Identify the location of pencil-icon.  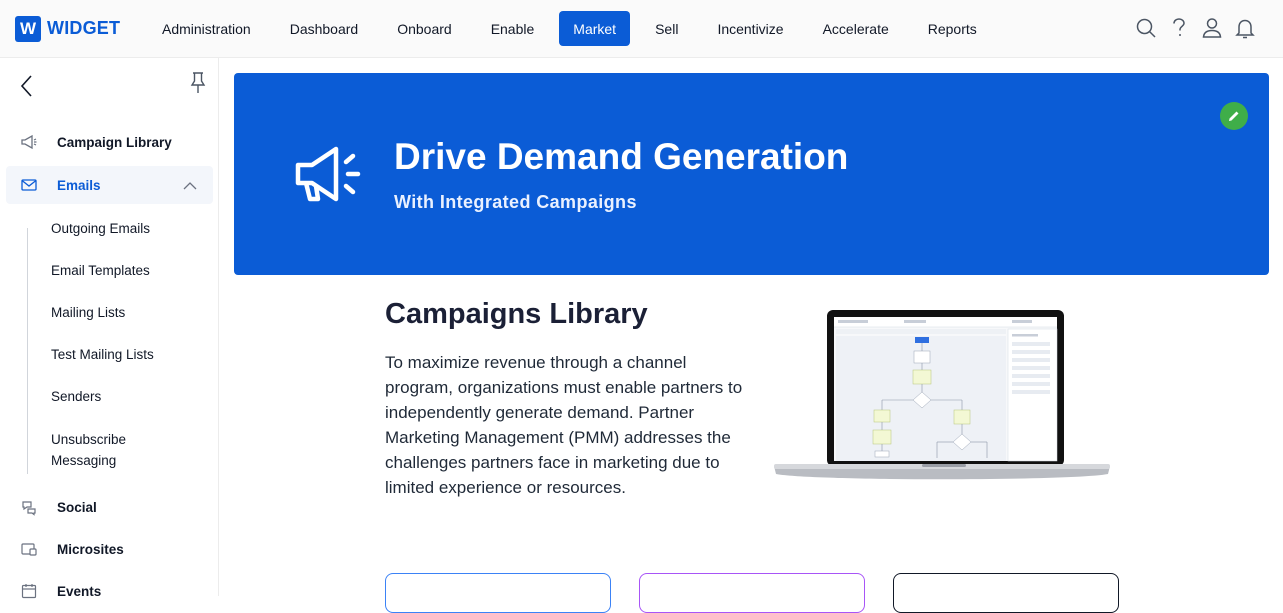
(1234, 116).